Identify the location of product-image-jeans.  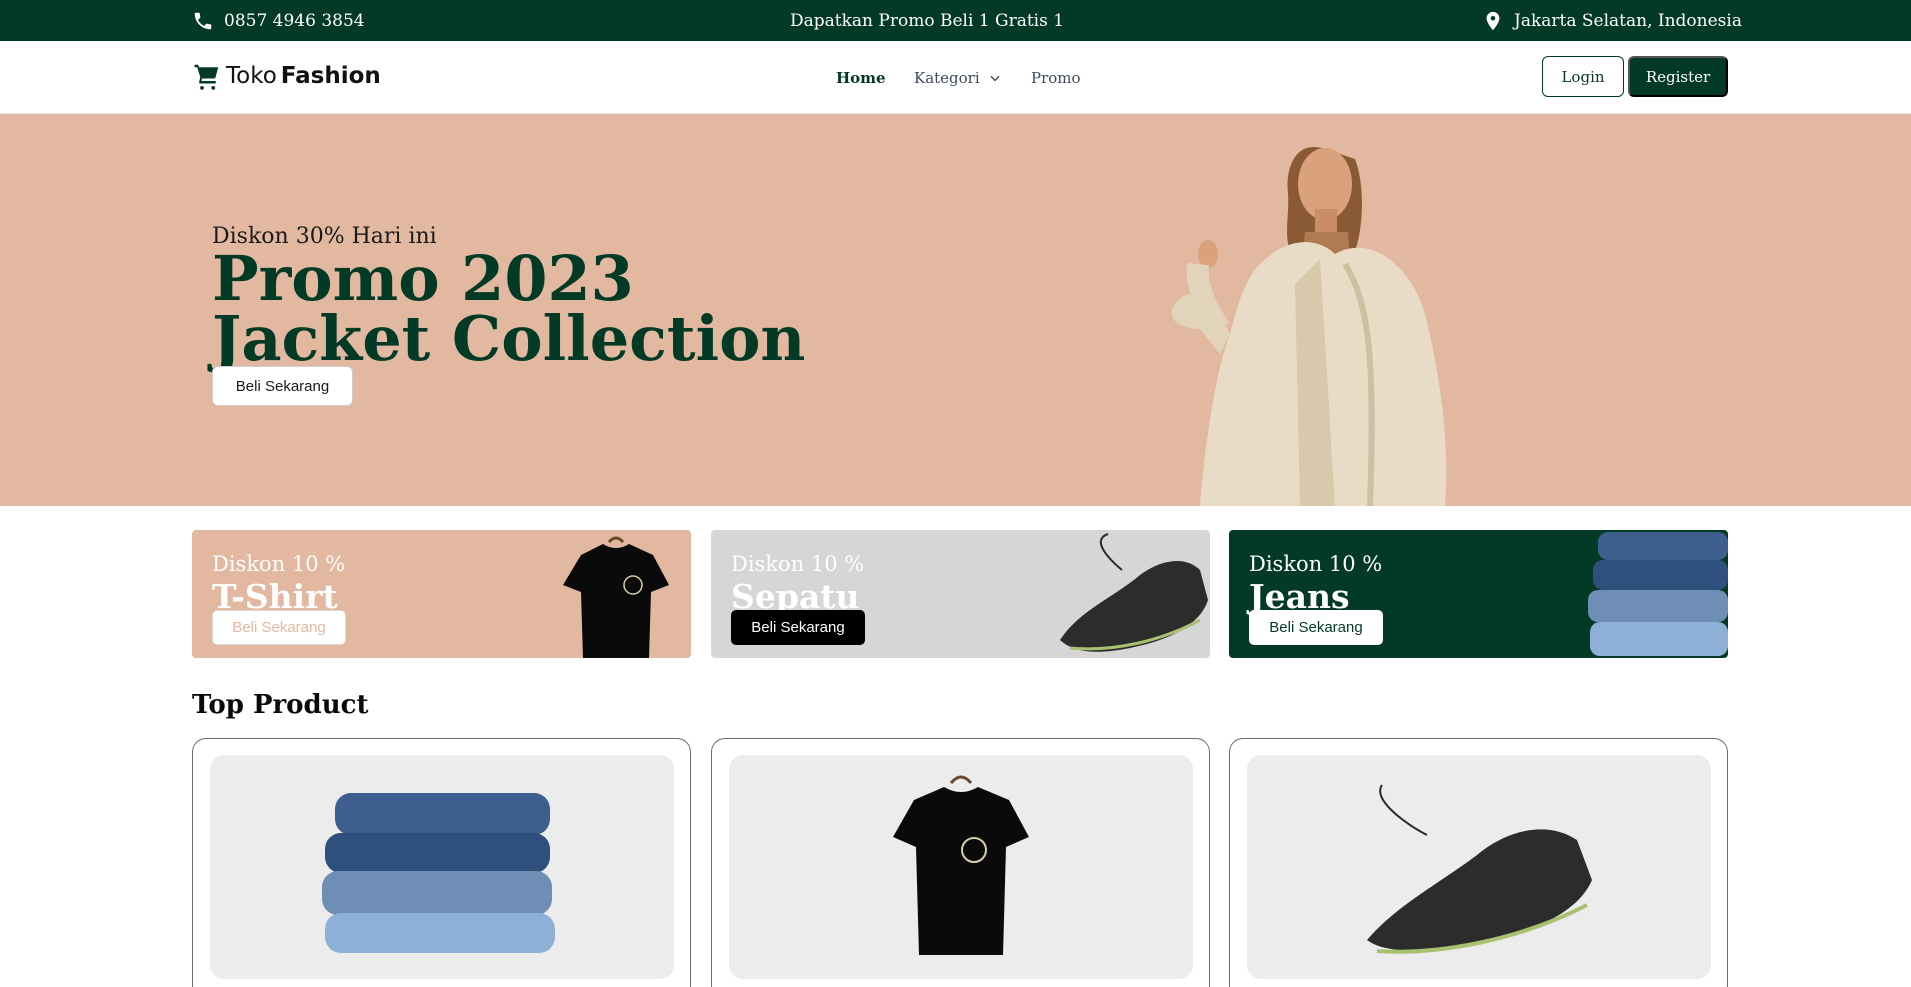
(442, 867).